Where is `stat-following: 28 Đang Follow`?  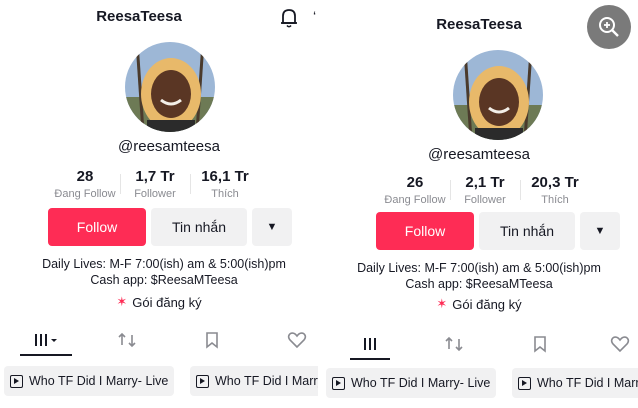
stat-following: 28 Đang Follow is located at coordinates (85, 185).